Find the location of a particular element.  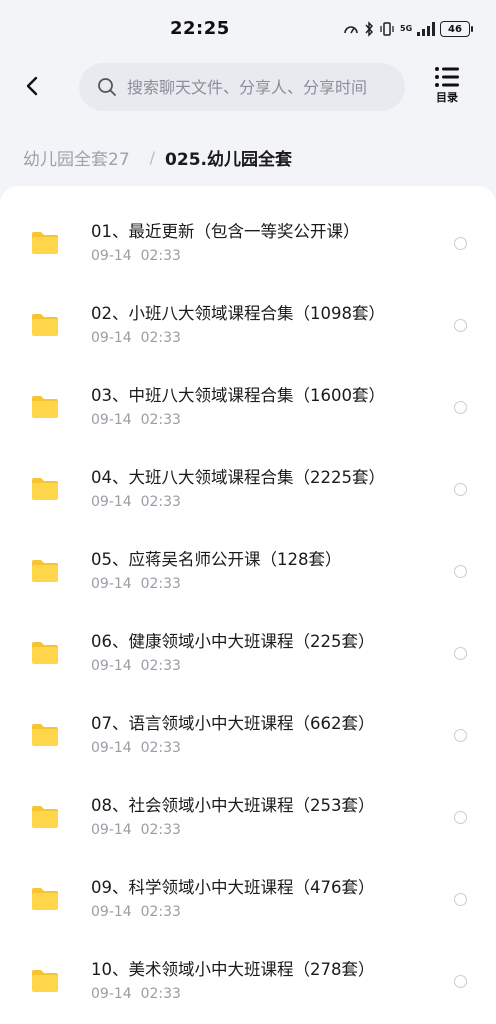

top-bar: 目录 is located at coordinates (248, 88).